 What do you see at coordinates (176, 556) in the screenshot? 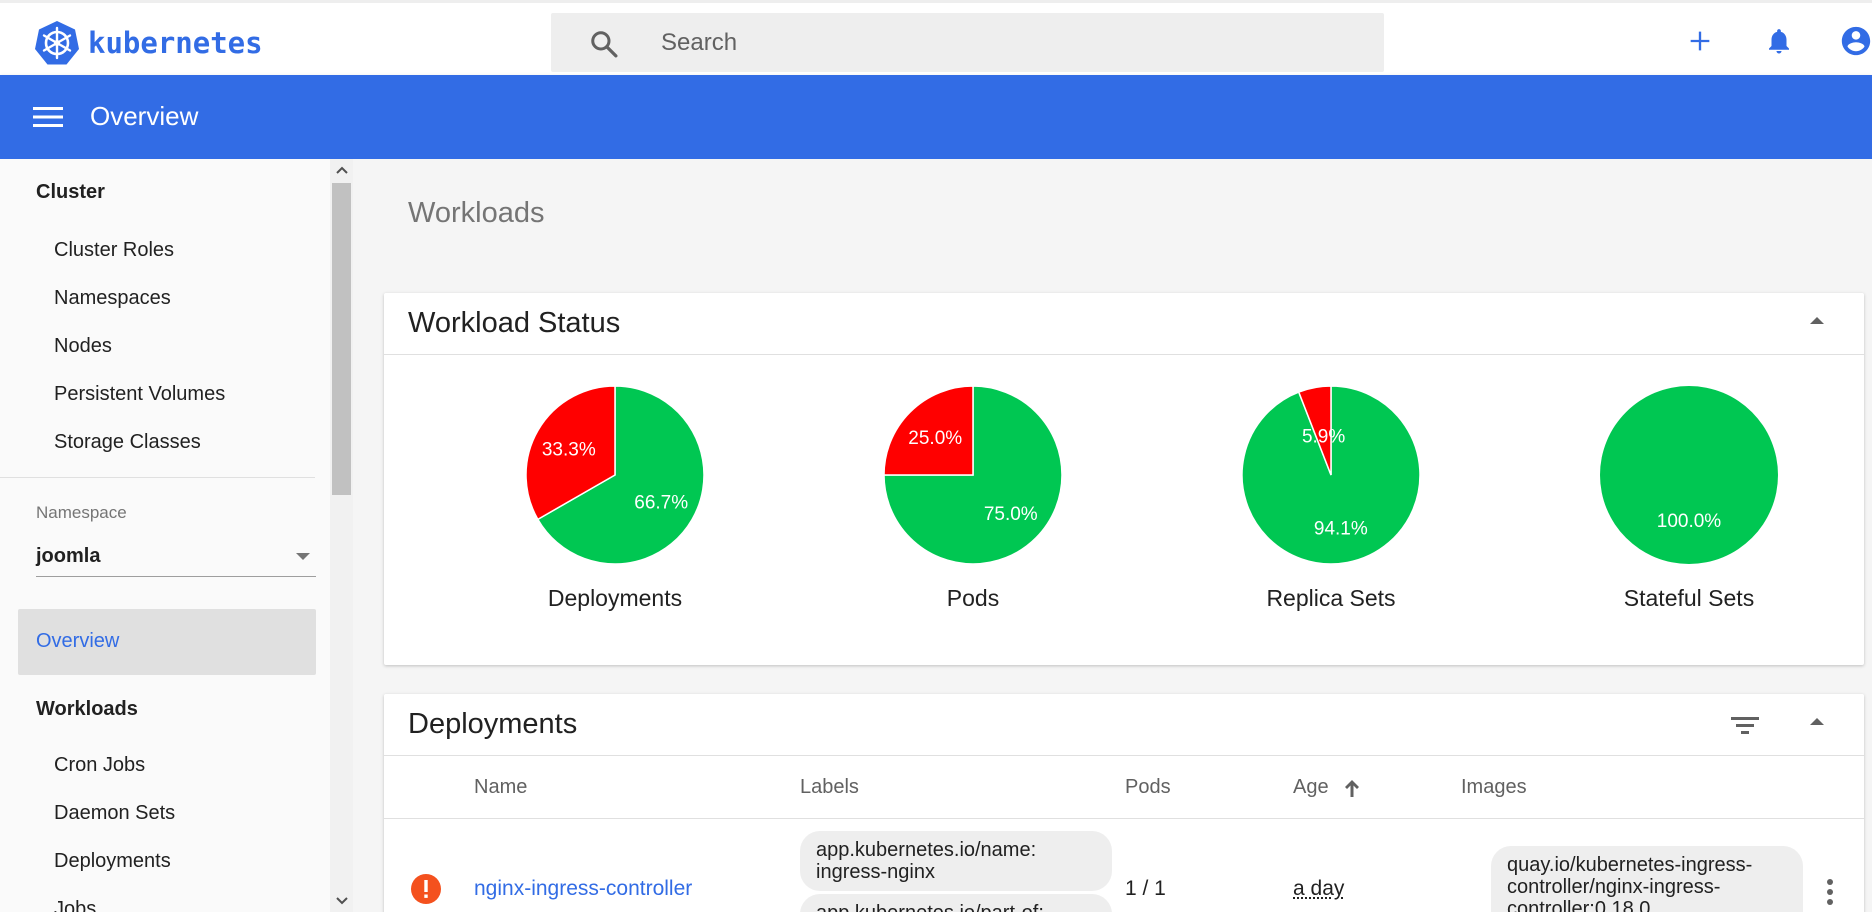
I see `namespace-select: joomla` at bounding box center [176, 556].